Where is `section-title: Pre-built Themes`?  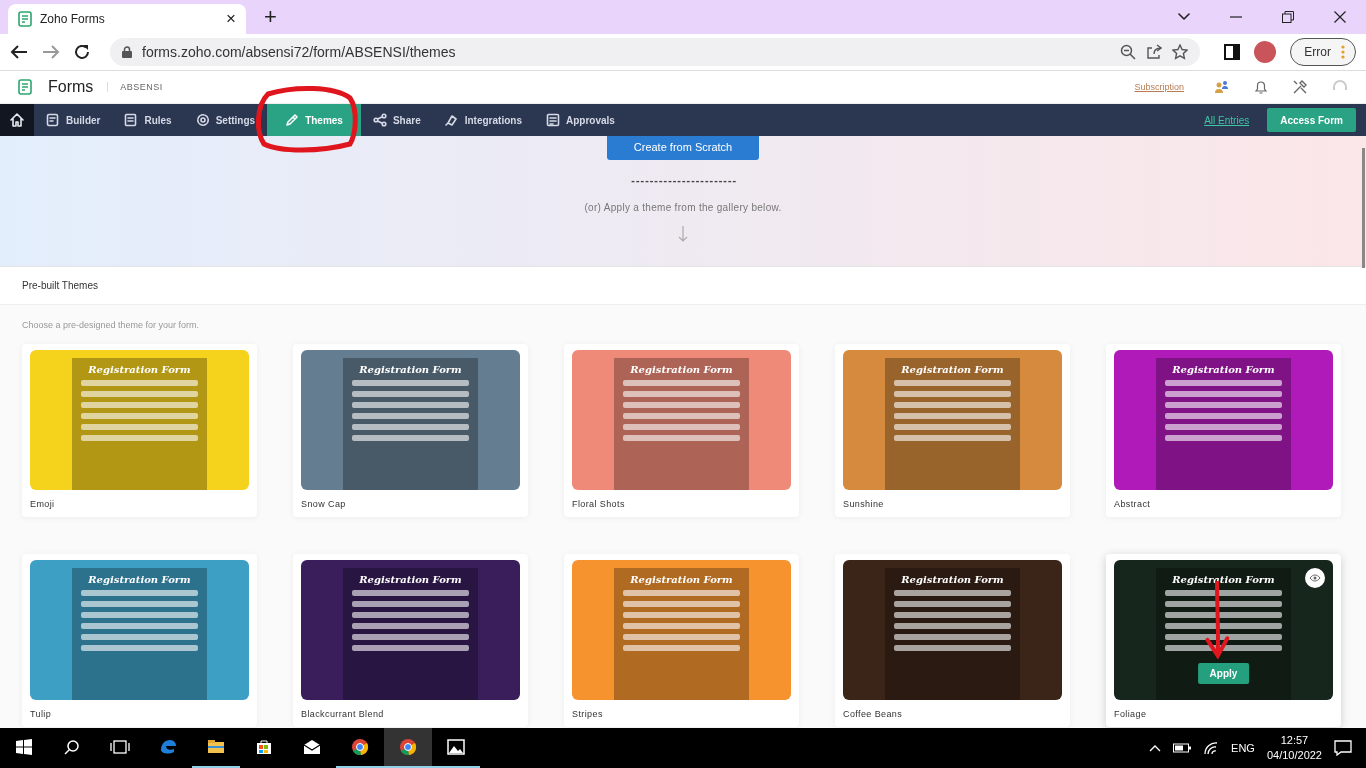
section-title: Pre-built Themes is located at coordinates (683, 286).